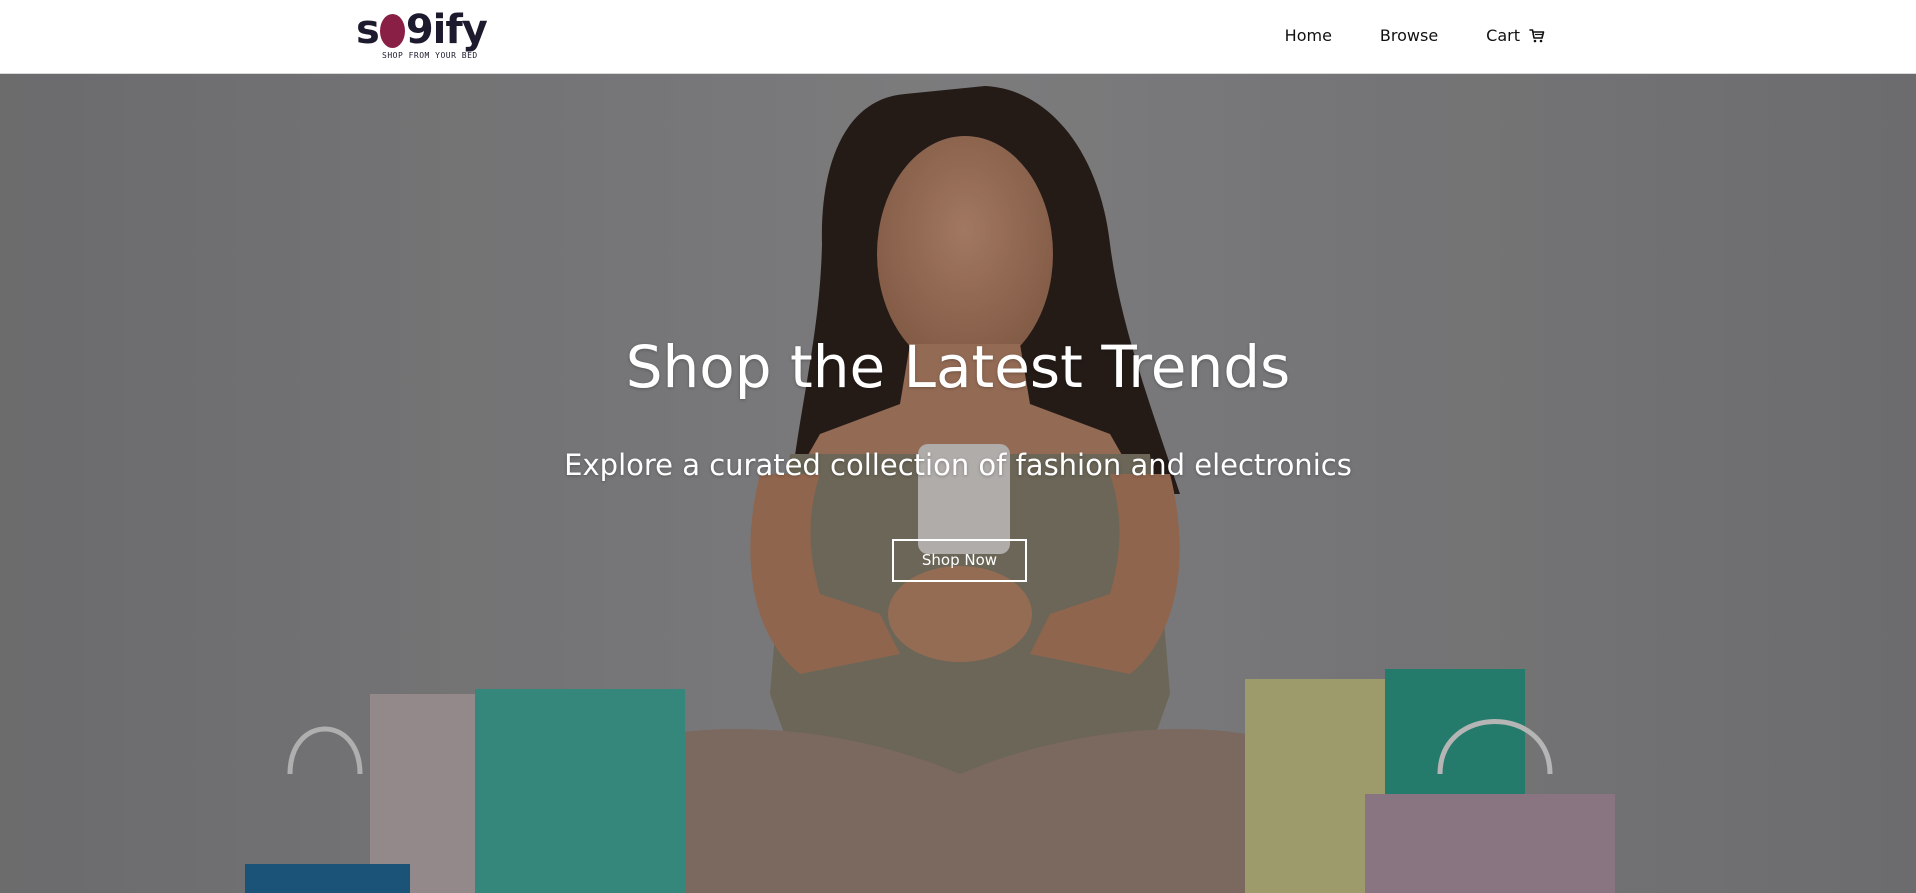  I want to click on nav-cart-link: Cart, so click(1515, 35).